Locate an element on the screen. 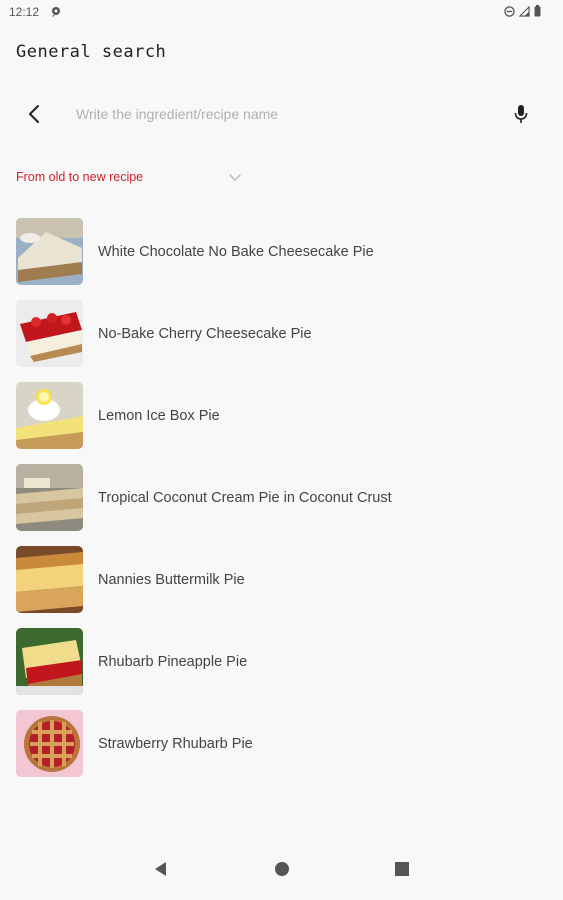 This screenshot has height=900, width=563. page-title: General search is located at coordinates (91, 52).